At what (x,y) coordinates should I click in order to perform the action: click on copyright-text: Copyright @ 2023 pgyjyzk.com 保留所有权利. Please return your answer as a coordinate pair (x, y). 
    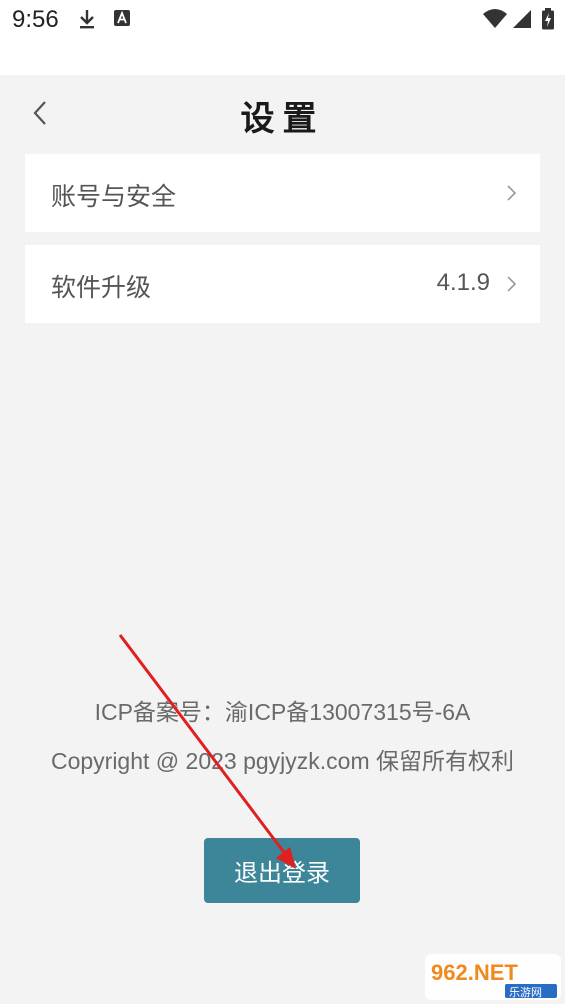
    Looking at the image, I should click on (282, 761).